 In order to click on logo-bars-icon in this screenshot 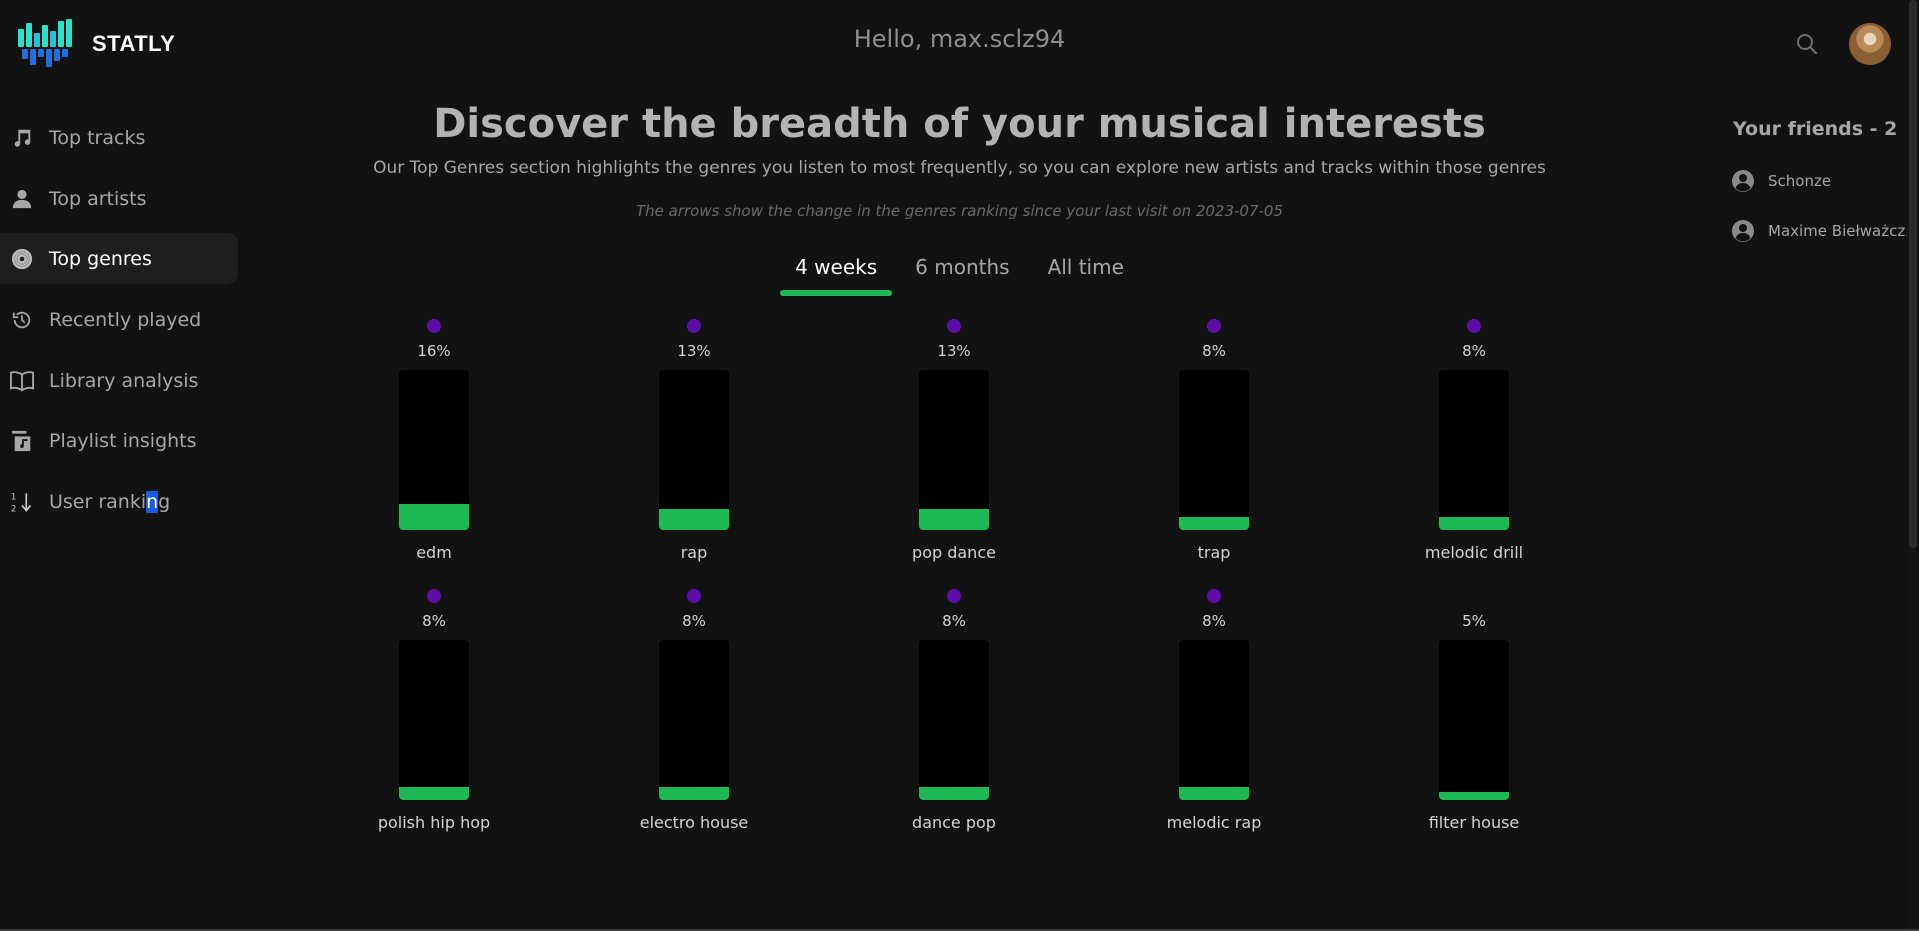, I will do `click(51, 44)`.